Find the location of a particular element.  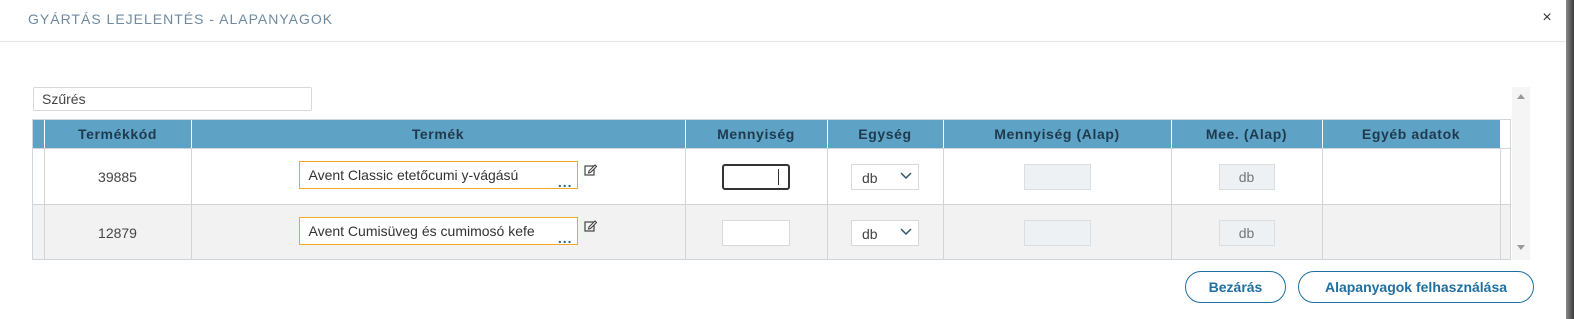

header-other: Egyéb adatok is located at coordinates (1411, 134).